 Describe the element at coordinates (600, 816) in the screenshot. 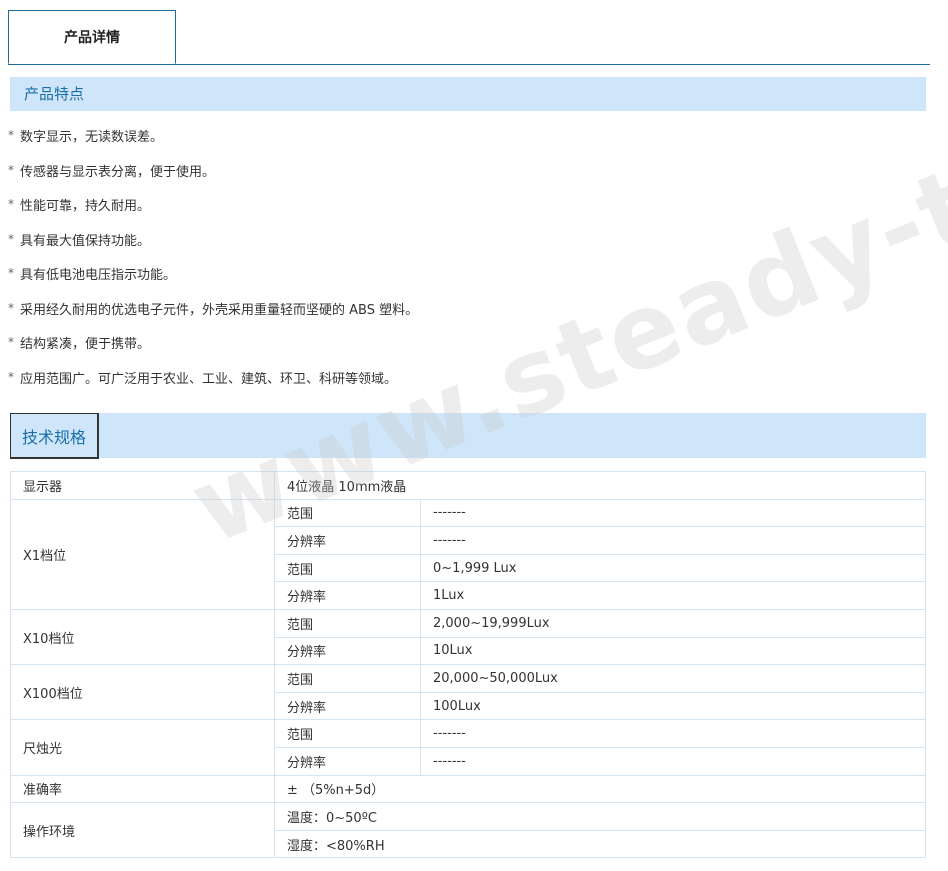

I see `spec-value: 温度：0~50ºC` at that location.